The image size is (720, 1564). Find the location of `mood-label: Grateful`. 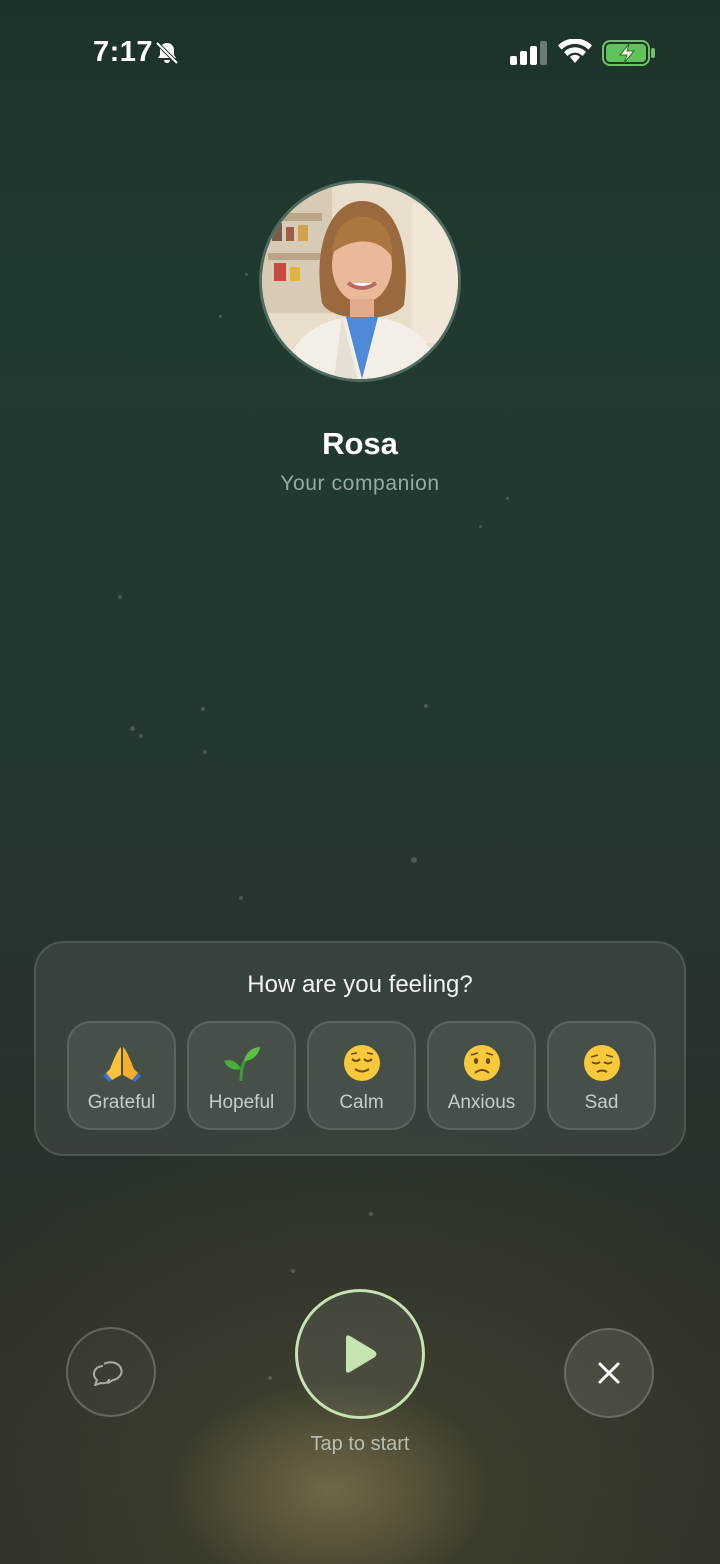

mood-label: Grateful is located at coordinates (121, 1102).